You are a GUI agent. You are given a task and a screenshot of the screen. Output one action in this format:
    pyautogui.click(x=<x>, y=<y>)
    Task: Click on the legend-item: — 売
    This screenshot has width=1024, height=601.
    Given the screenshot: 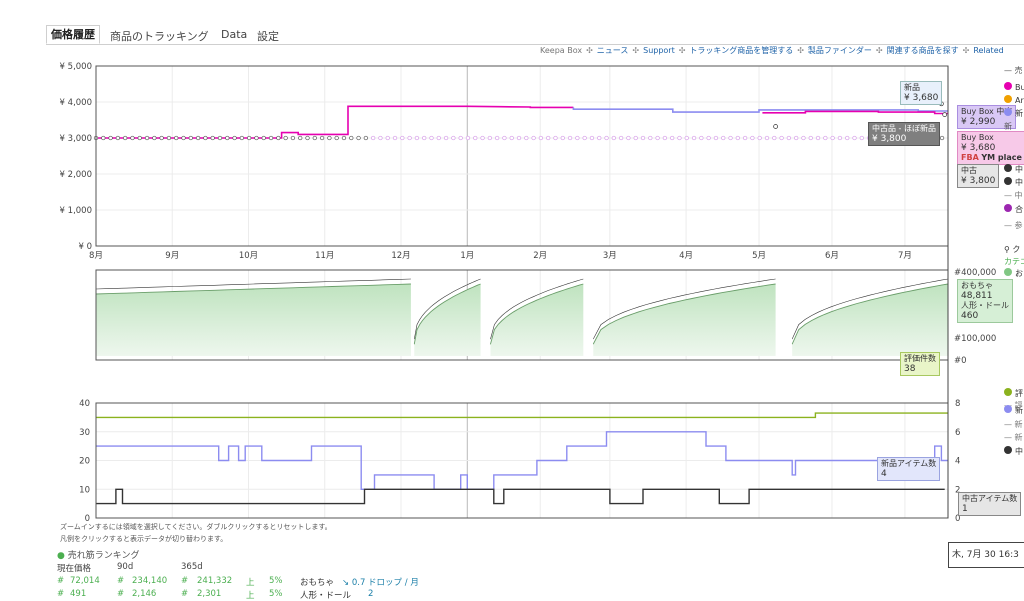 What is the action you would take?
    pyautogui.click(x=1013, y=70)
    